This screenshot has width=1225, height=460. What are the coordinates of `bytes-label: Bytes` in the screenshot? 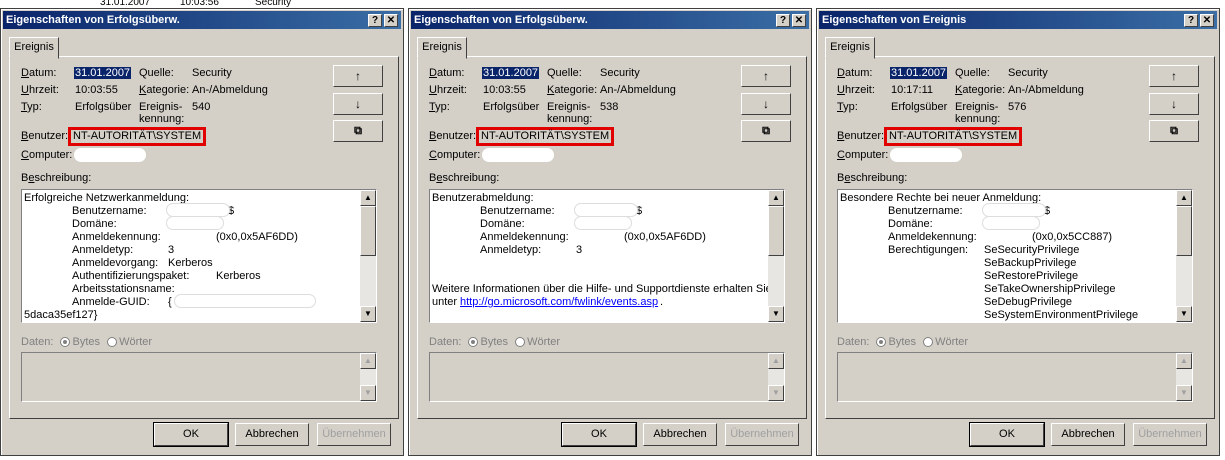 It's located at (494, 342).